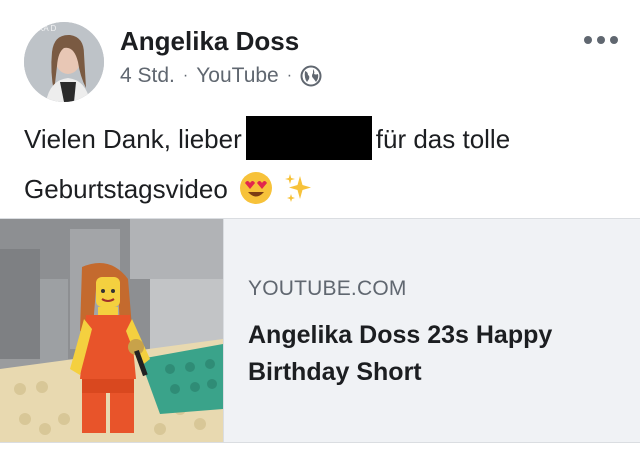 The width and height of the screenshot is (640, 461). I want to click on avatar: ELIKA D, so click(64, 62).